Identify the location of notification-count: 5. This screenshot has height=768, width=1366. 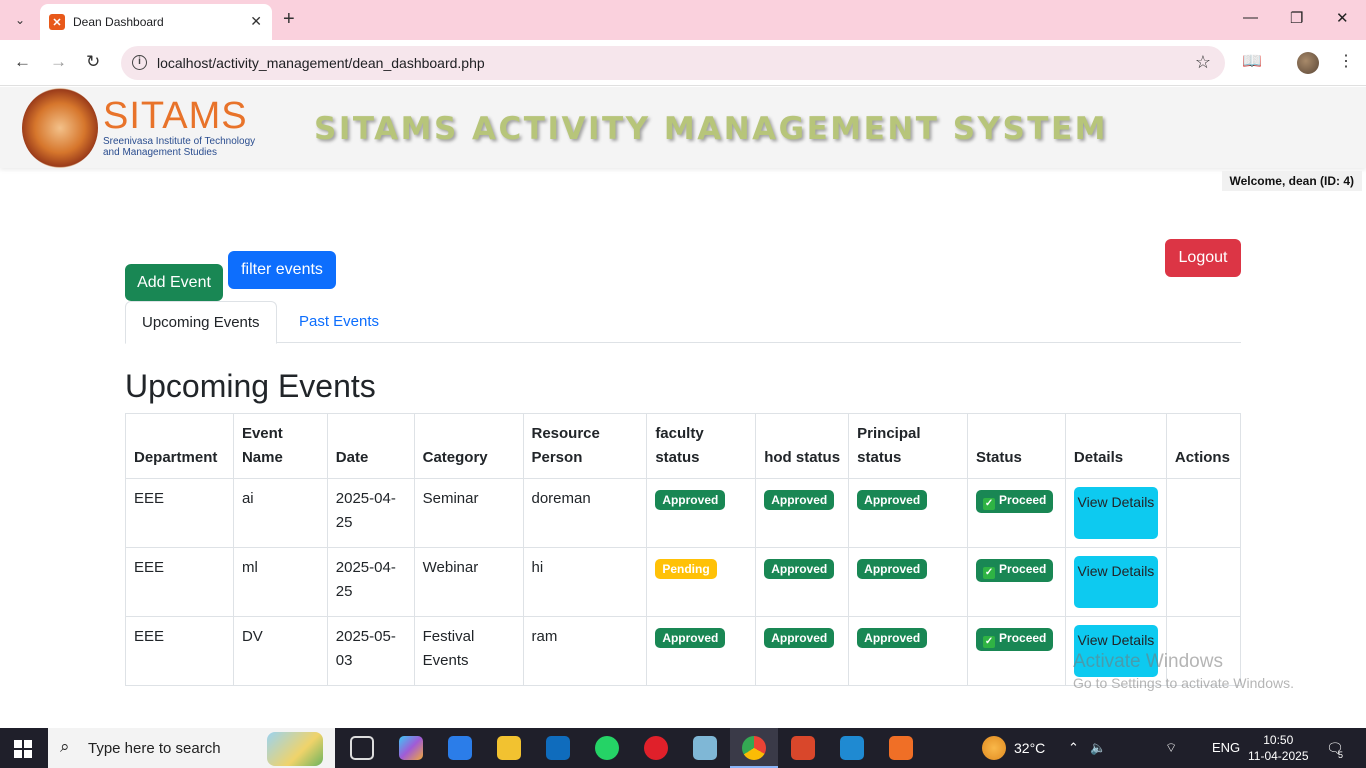
(1341, 755).